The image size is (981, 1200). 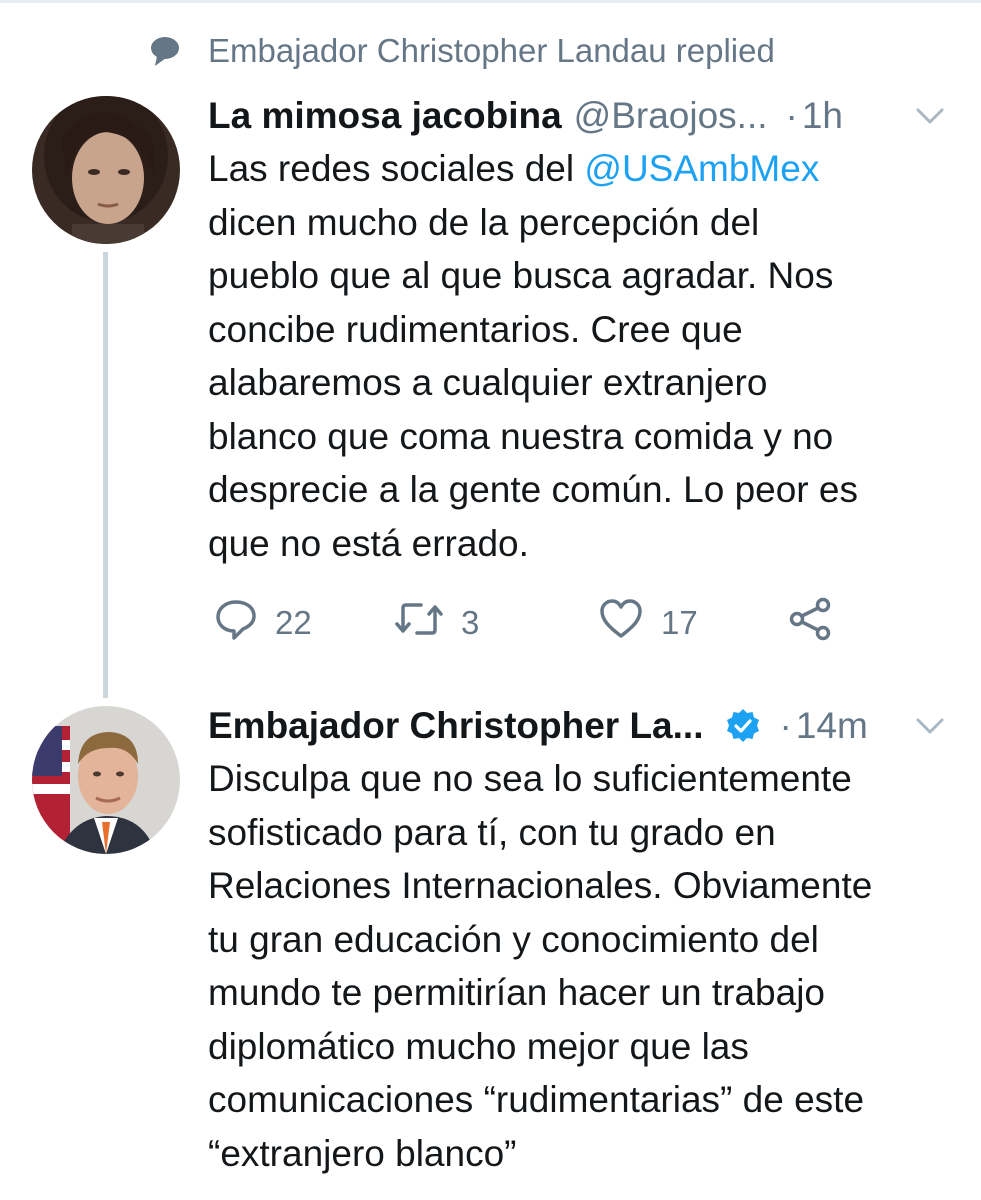 What do you see at coordinates (490, 1) in the screenshot?
I see `top-divider` at bounding box center [490, 1].